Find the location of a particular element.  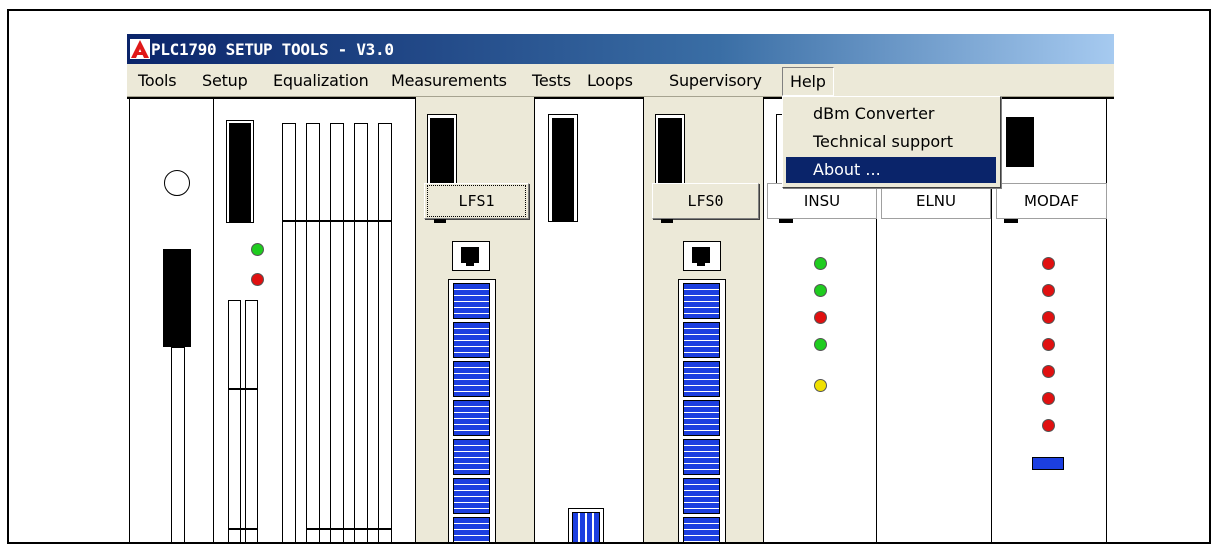

slot-backplane is located at coordinates (314, 319).